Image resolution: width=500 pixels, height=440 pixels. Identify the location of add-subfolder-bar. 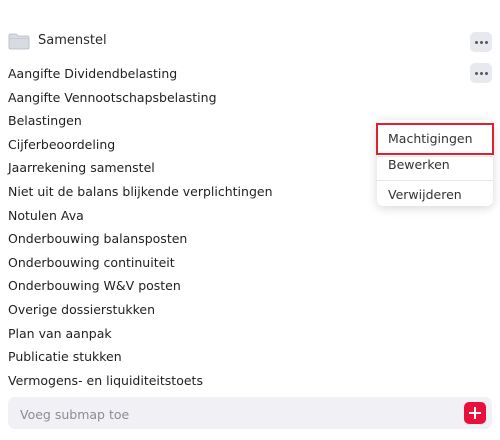
(250, 414).